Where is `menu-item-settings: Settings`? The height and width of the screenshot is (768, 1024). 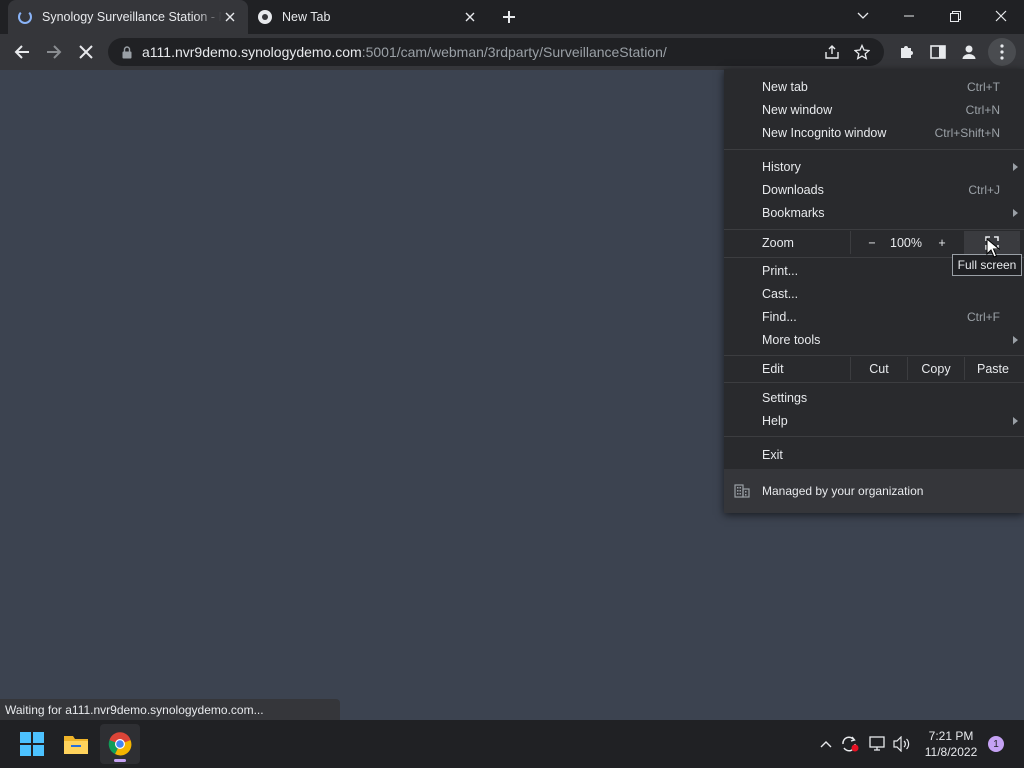
menu-item-settings: Settings is located at coordinates (874, 397).